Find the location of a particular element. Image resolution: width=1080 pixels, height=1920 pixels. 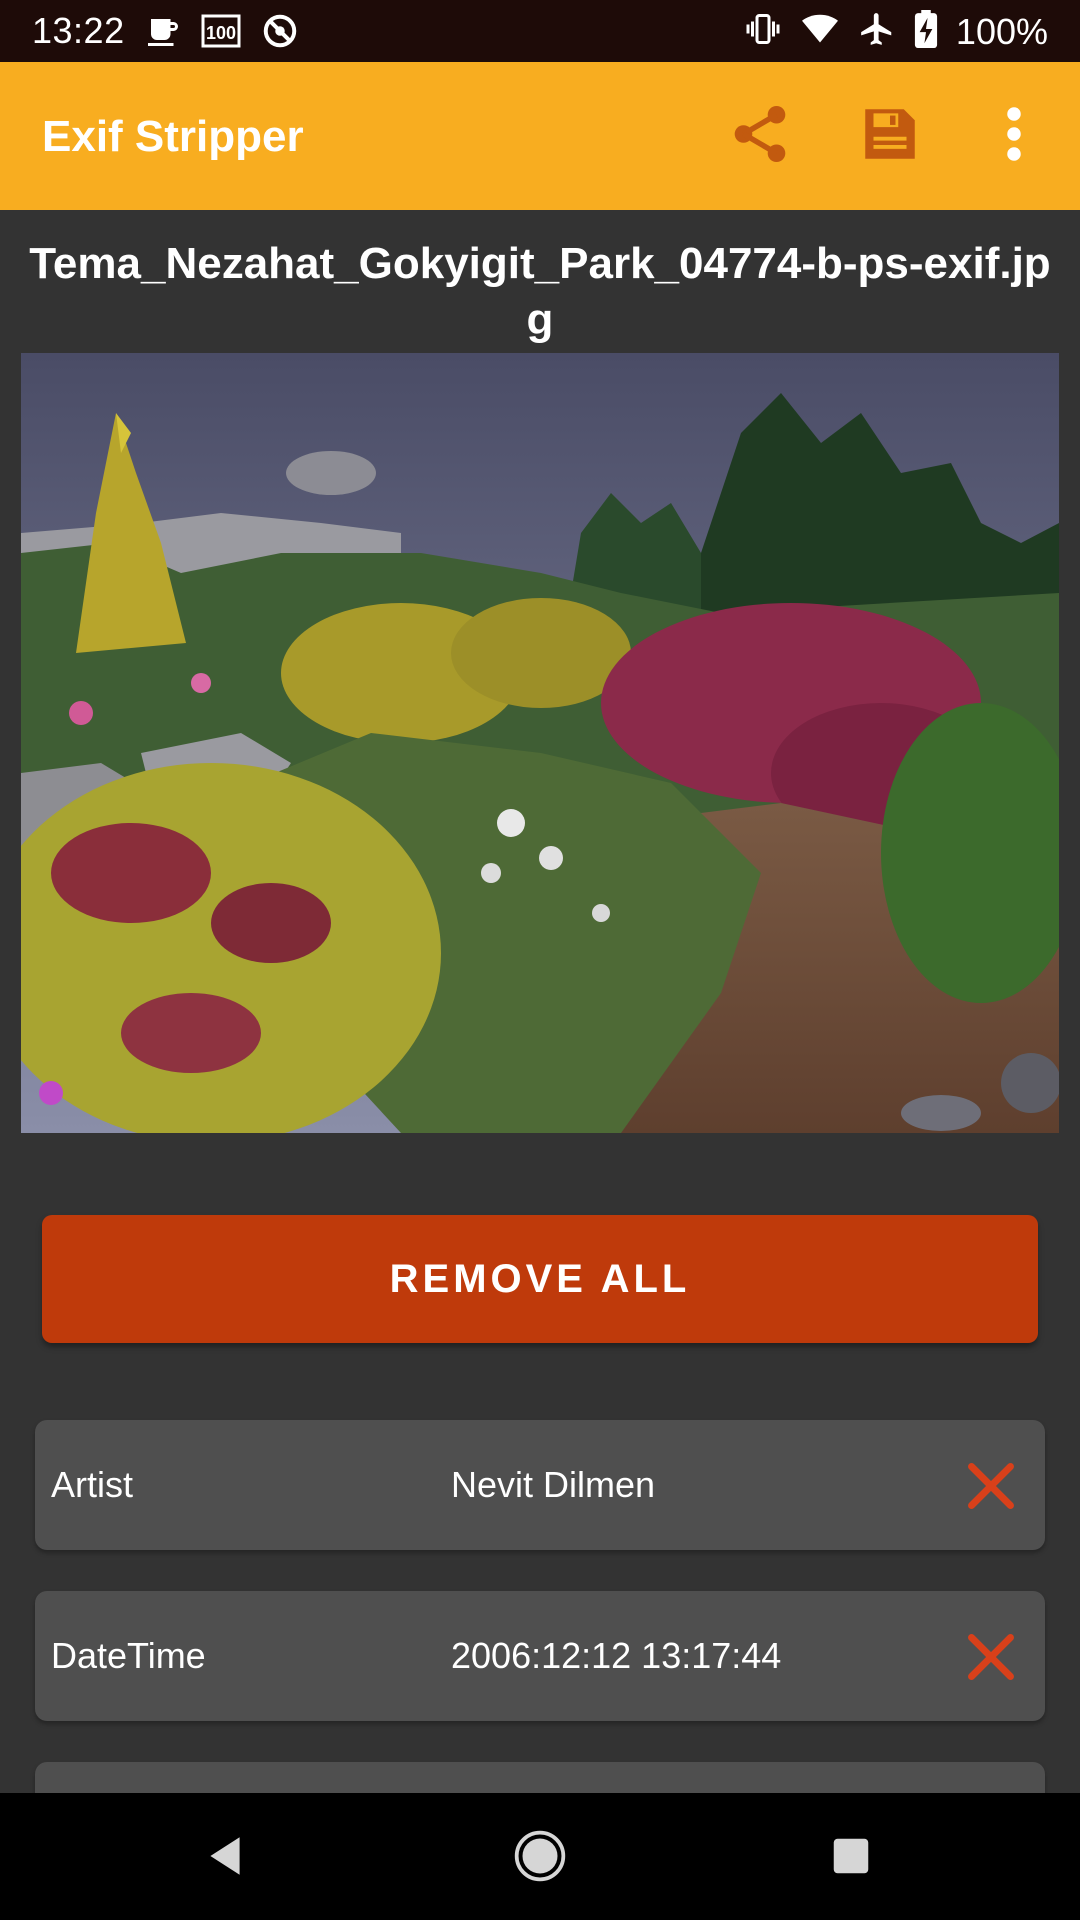

exif-row-datetime: DateTime 2006:12:12 13:17:44 is located at coordinates (540, 1656).